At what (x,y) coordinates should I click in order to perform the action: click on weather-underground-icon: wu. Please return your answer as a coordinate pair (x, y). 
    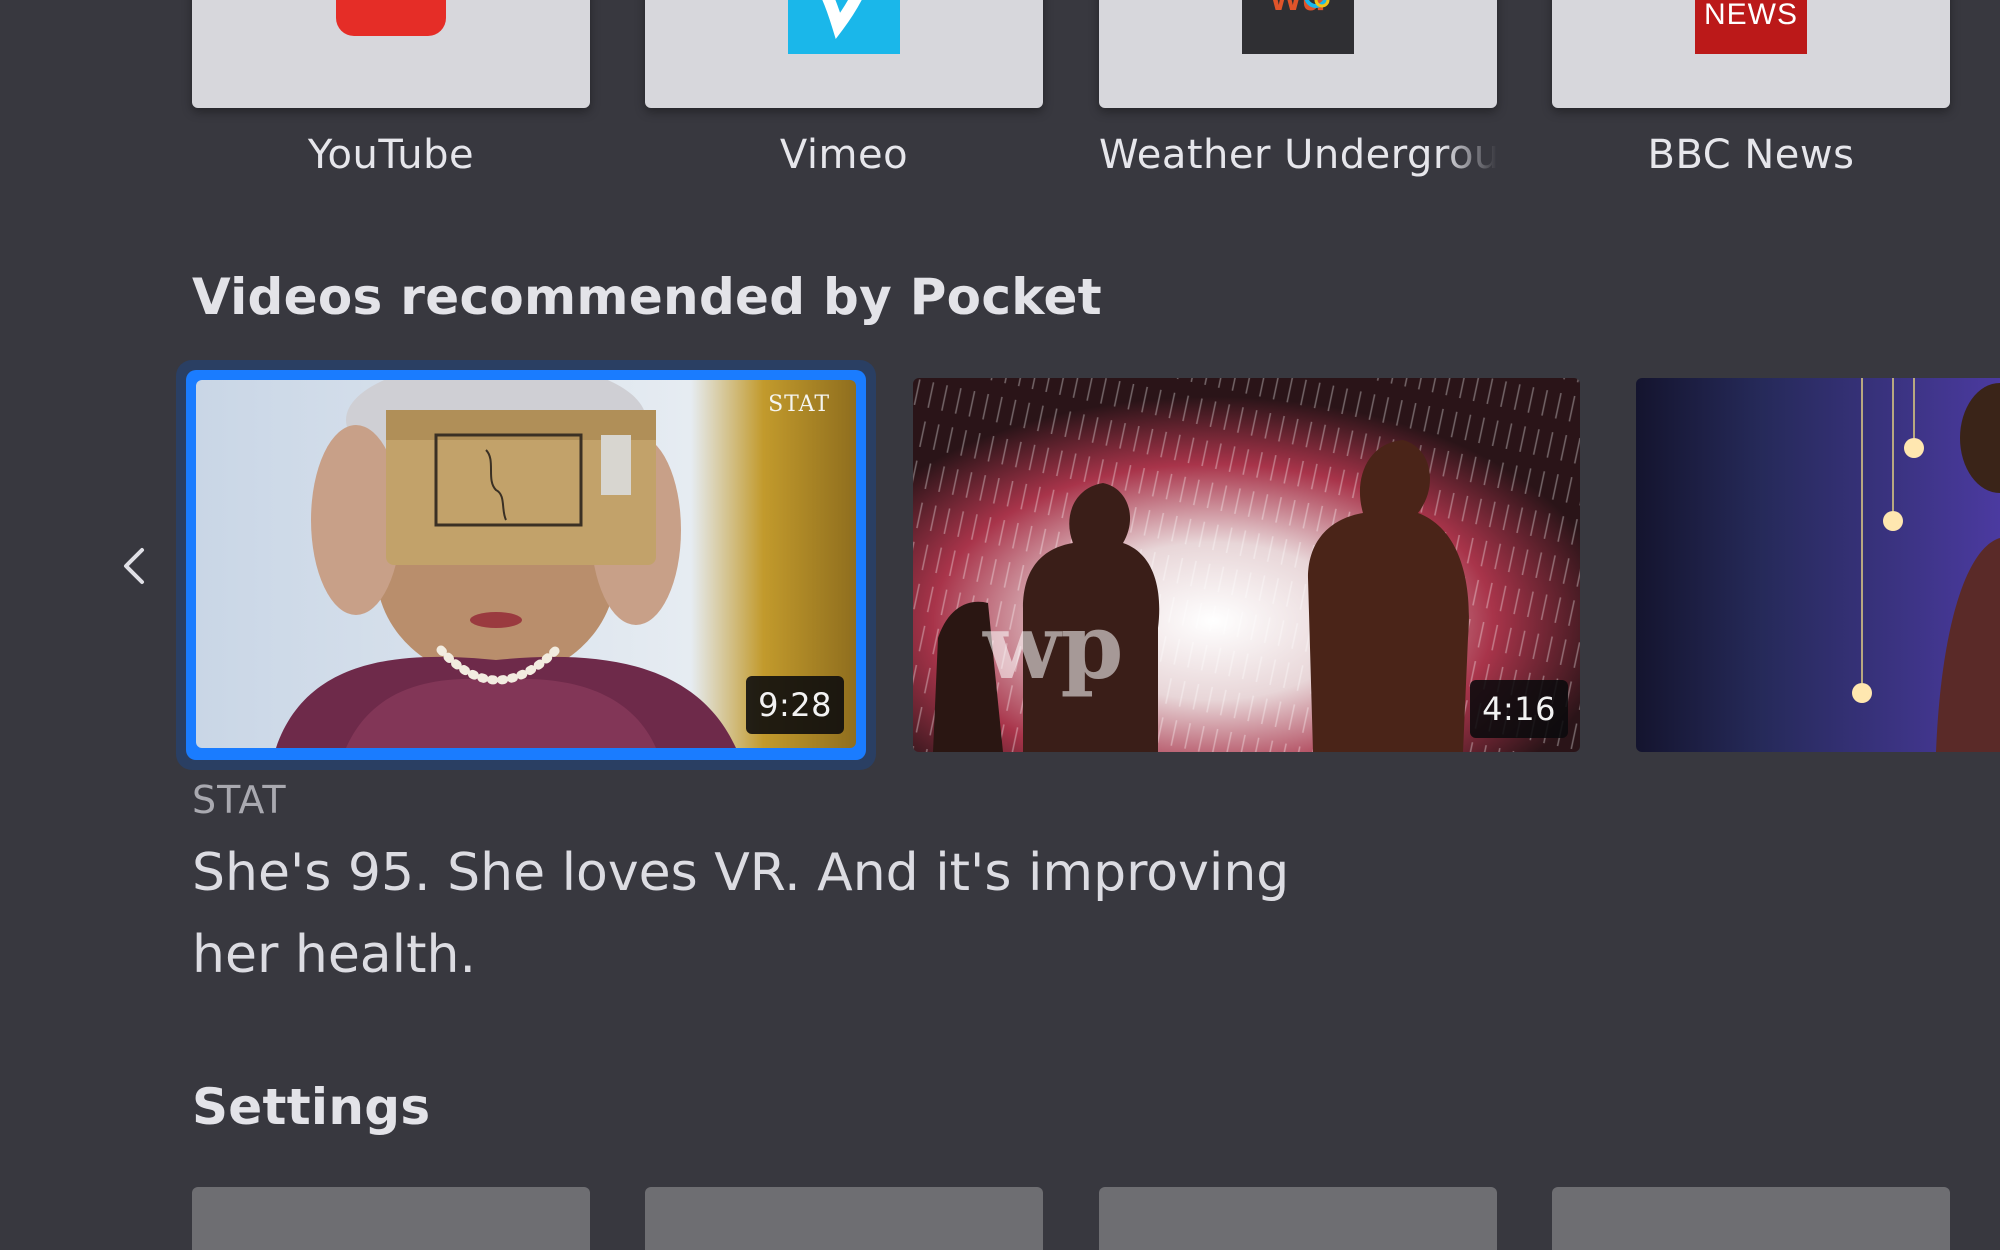
    Looking at the image, I should click on (1298, 27).